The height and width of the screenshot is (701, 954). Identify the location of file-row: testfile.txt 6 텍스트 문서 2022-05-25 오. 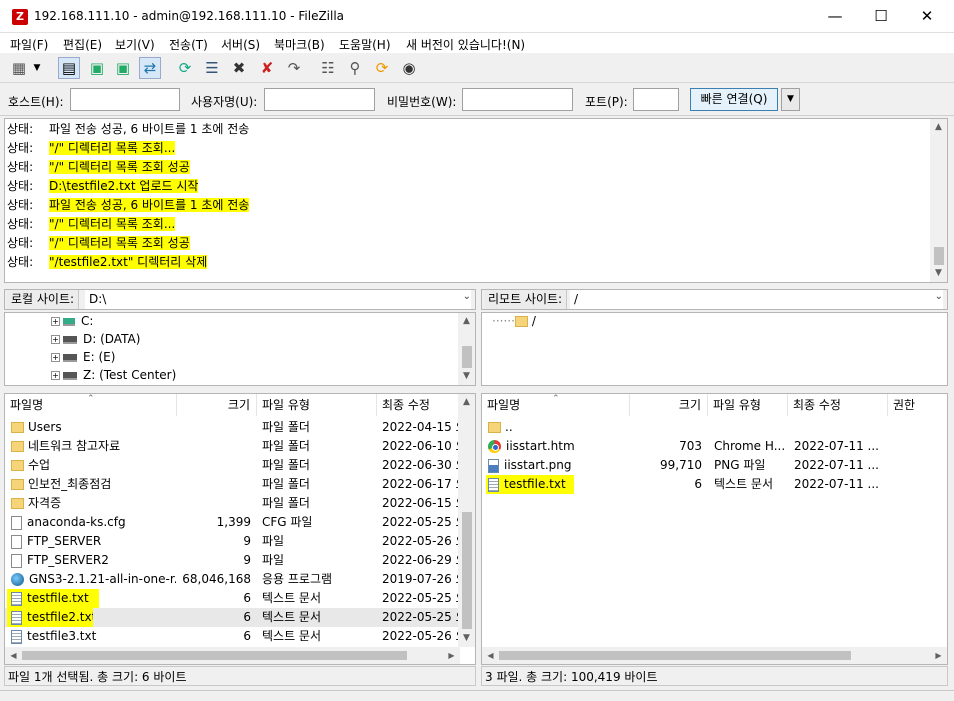
(232, 598).